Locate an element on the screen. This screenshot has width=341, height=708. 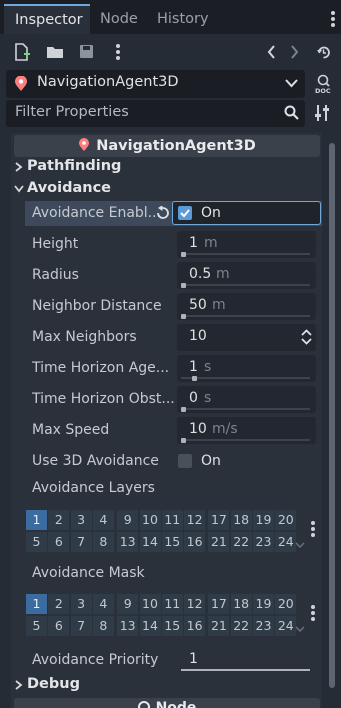
time-horizon-agents-field: 1 s is located at coordinates (246, 368).